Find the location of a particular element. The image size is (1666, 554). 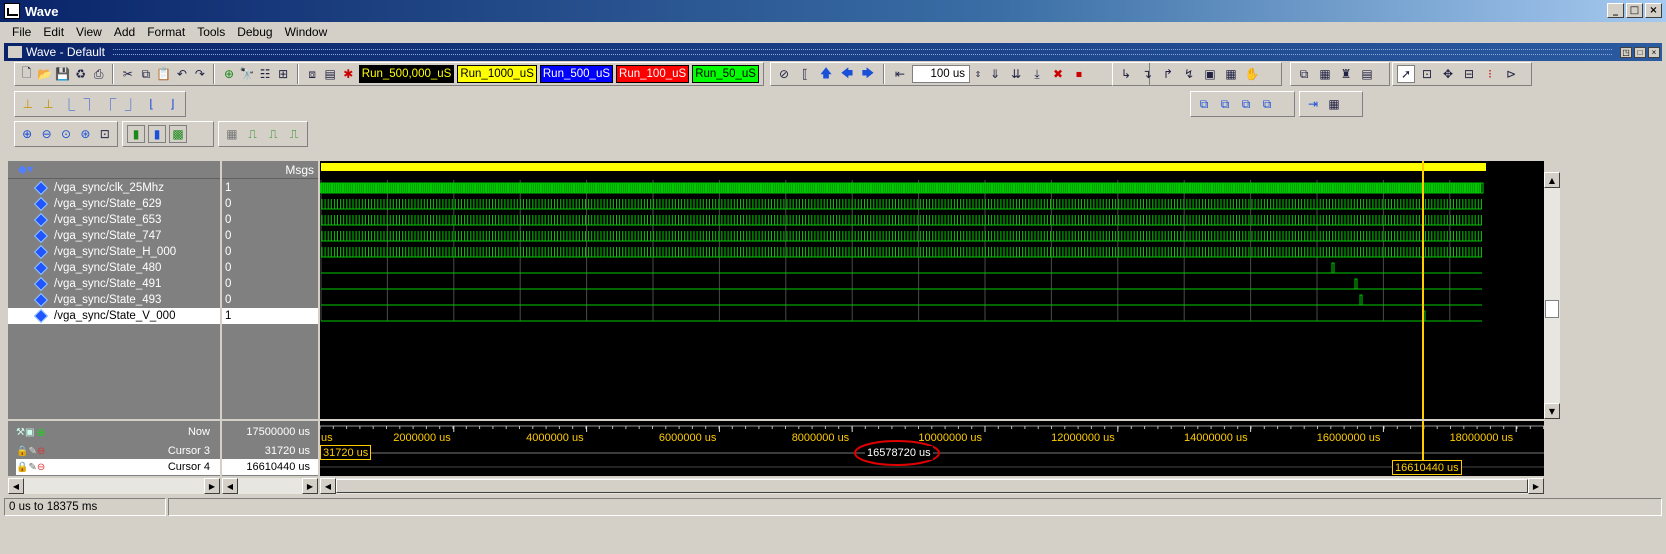

step-into-icon: ↯ is located at coordinates (1189, 74).